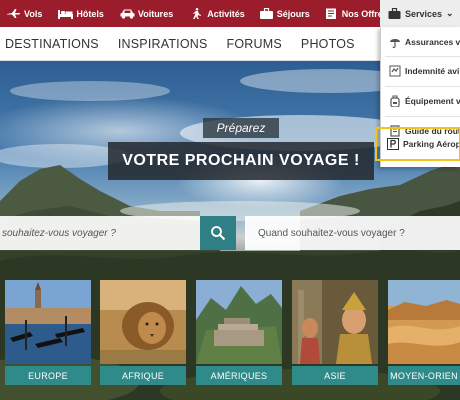  I want to click on topbar-item-sejours: Séjours, so click(282, 13).